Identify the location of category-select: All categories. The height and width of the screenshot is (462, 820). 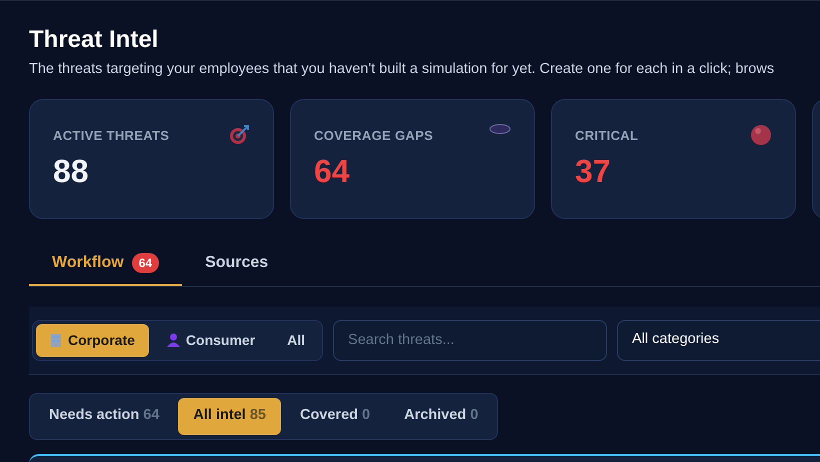
(718, 340).